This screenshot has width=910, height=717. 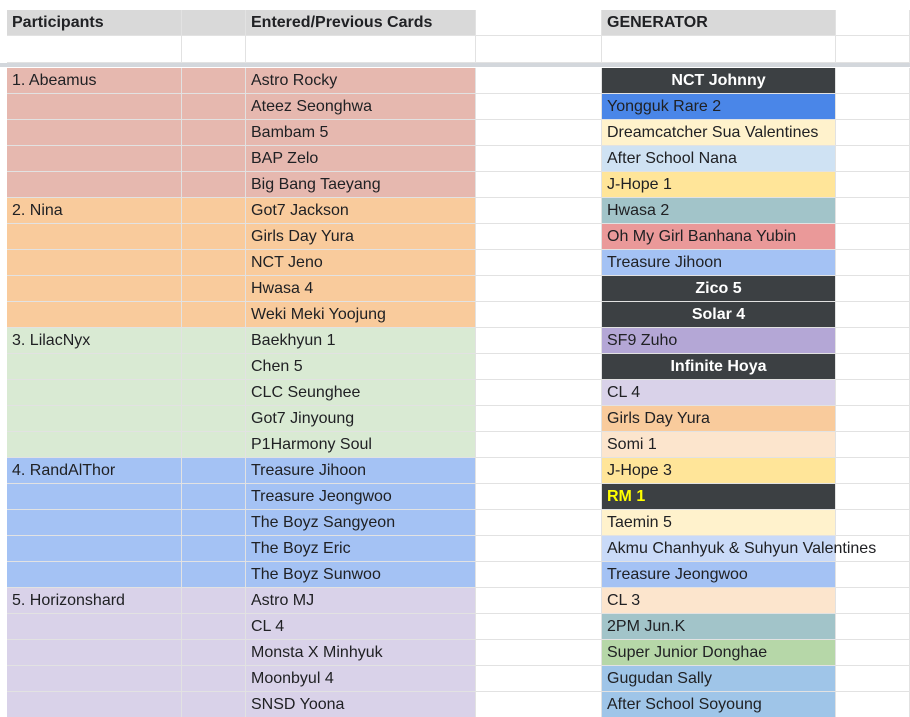 What do you see at coordinates (719, 393) in the screenshot?
I see `generator-card-cell: CL 4` at bounding box center [719, 393].